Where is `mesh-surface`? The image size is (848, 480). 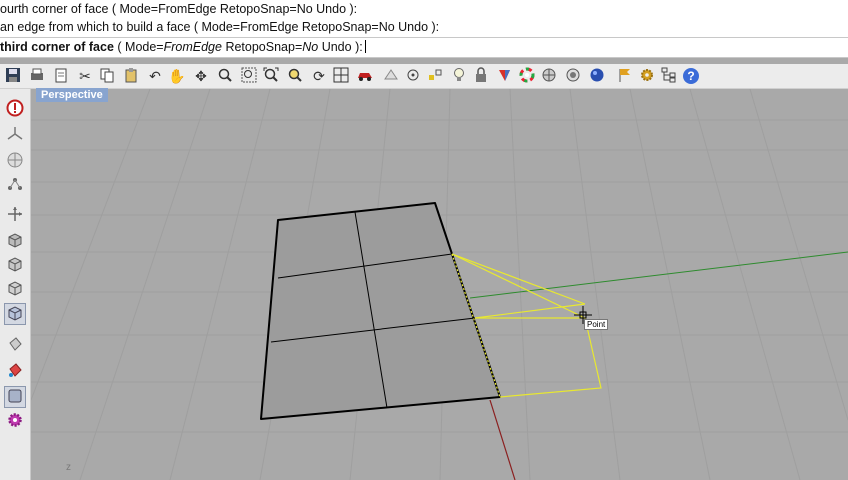 mesh-surface is located at coordinates (380, 311).